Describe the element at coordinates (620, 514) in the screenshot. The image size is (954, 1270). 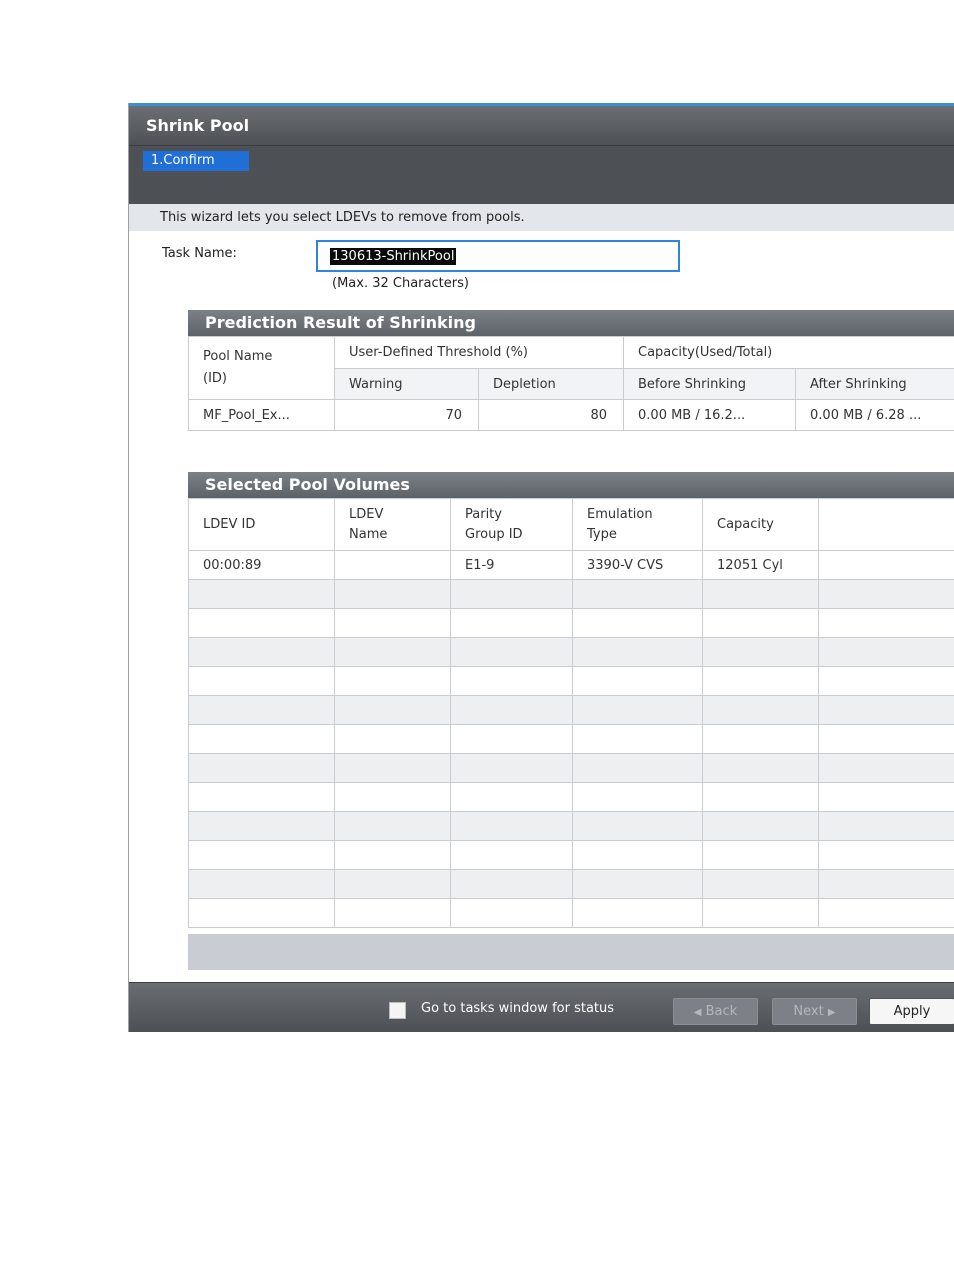
I see `header-emulation-type-line1: Emulation` at that location.